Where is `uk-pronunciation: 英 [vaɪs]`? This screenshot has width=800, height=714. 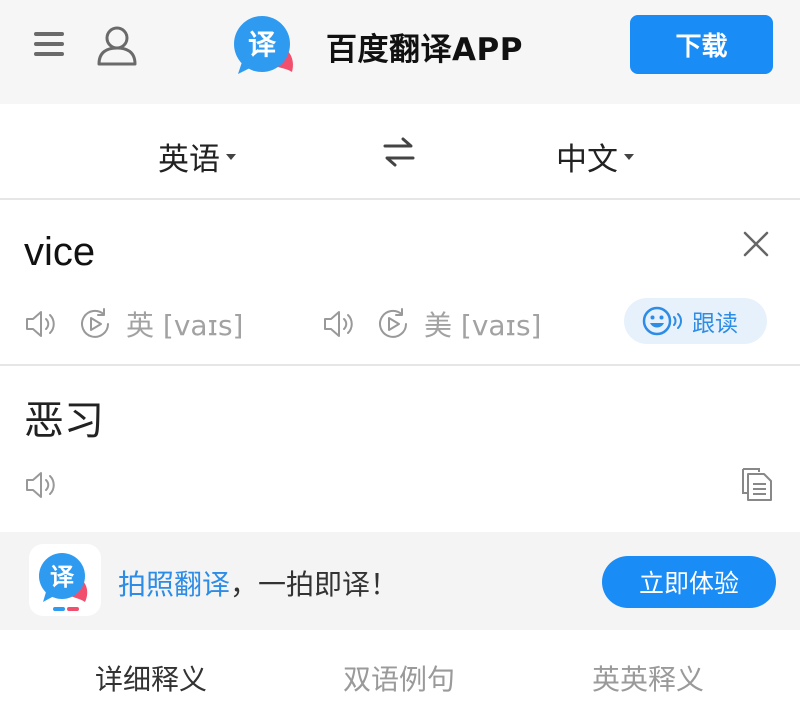
uk-pronunciation: 英 [vaɪs] is located at coordinates (133, 324).